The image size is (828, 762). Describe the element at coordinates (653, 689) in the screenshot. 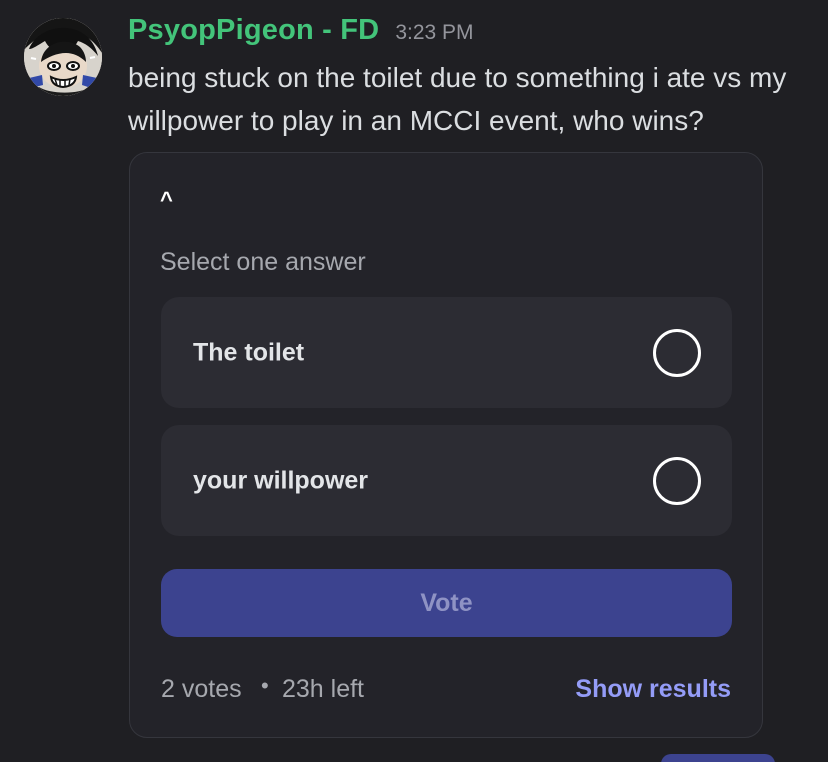

I see `show-results-link: Show results` at that location.